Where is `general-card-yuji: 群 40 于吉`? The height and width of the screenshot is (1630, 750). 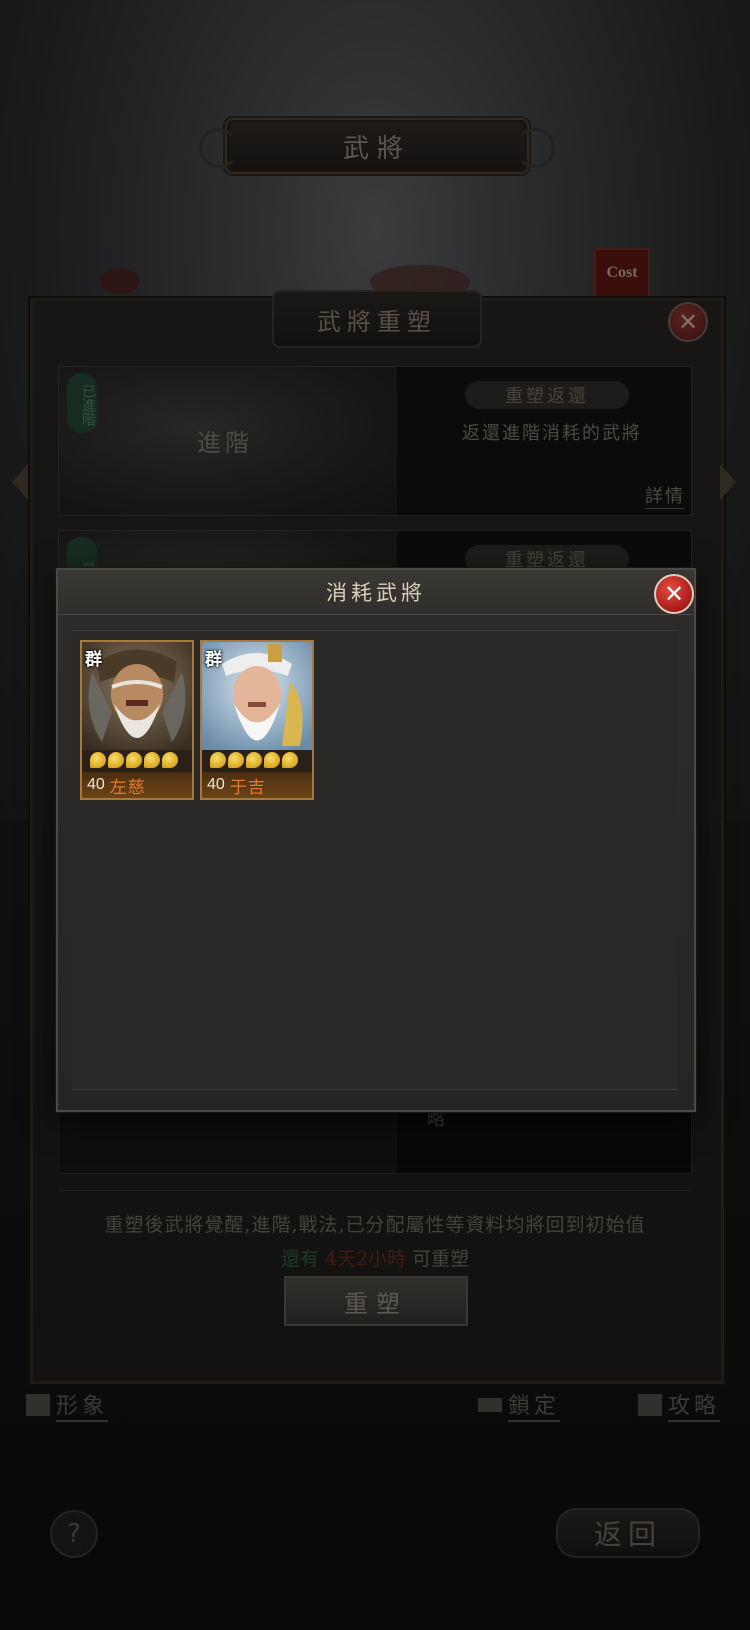
general-card-yuji: 群 40 于吉 is located at coordinates (257, 720).